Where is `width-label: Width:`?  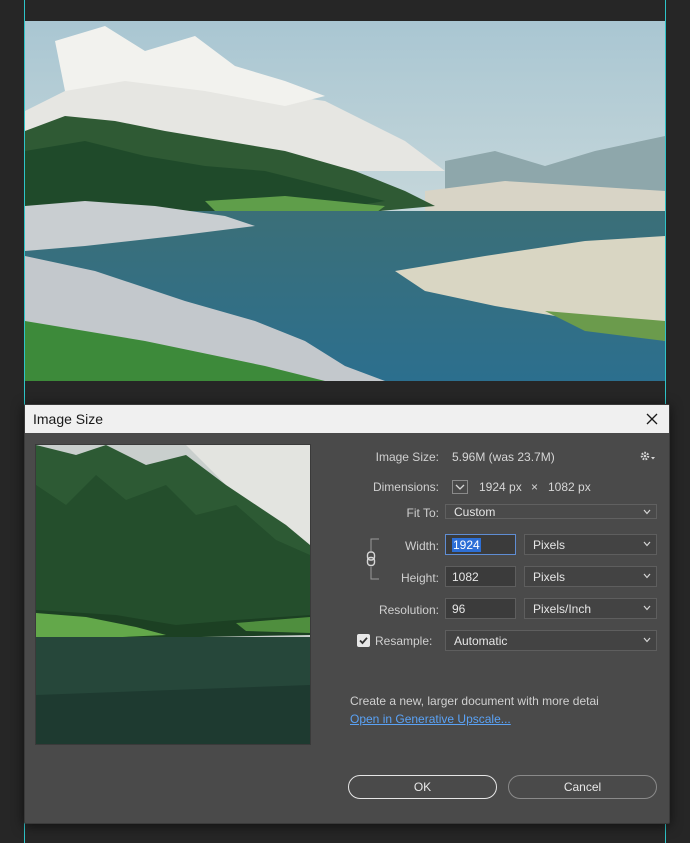
width-label: Width: is located at coordinates (421, 546).